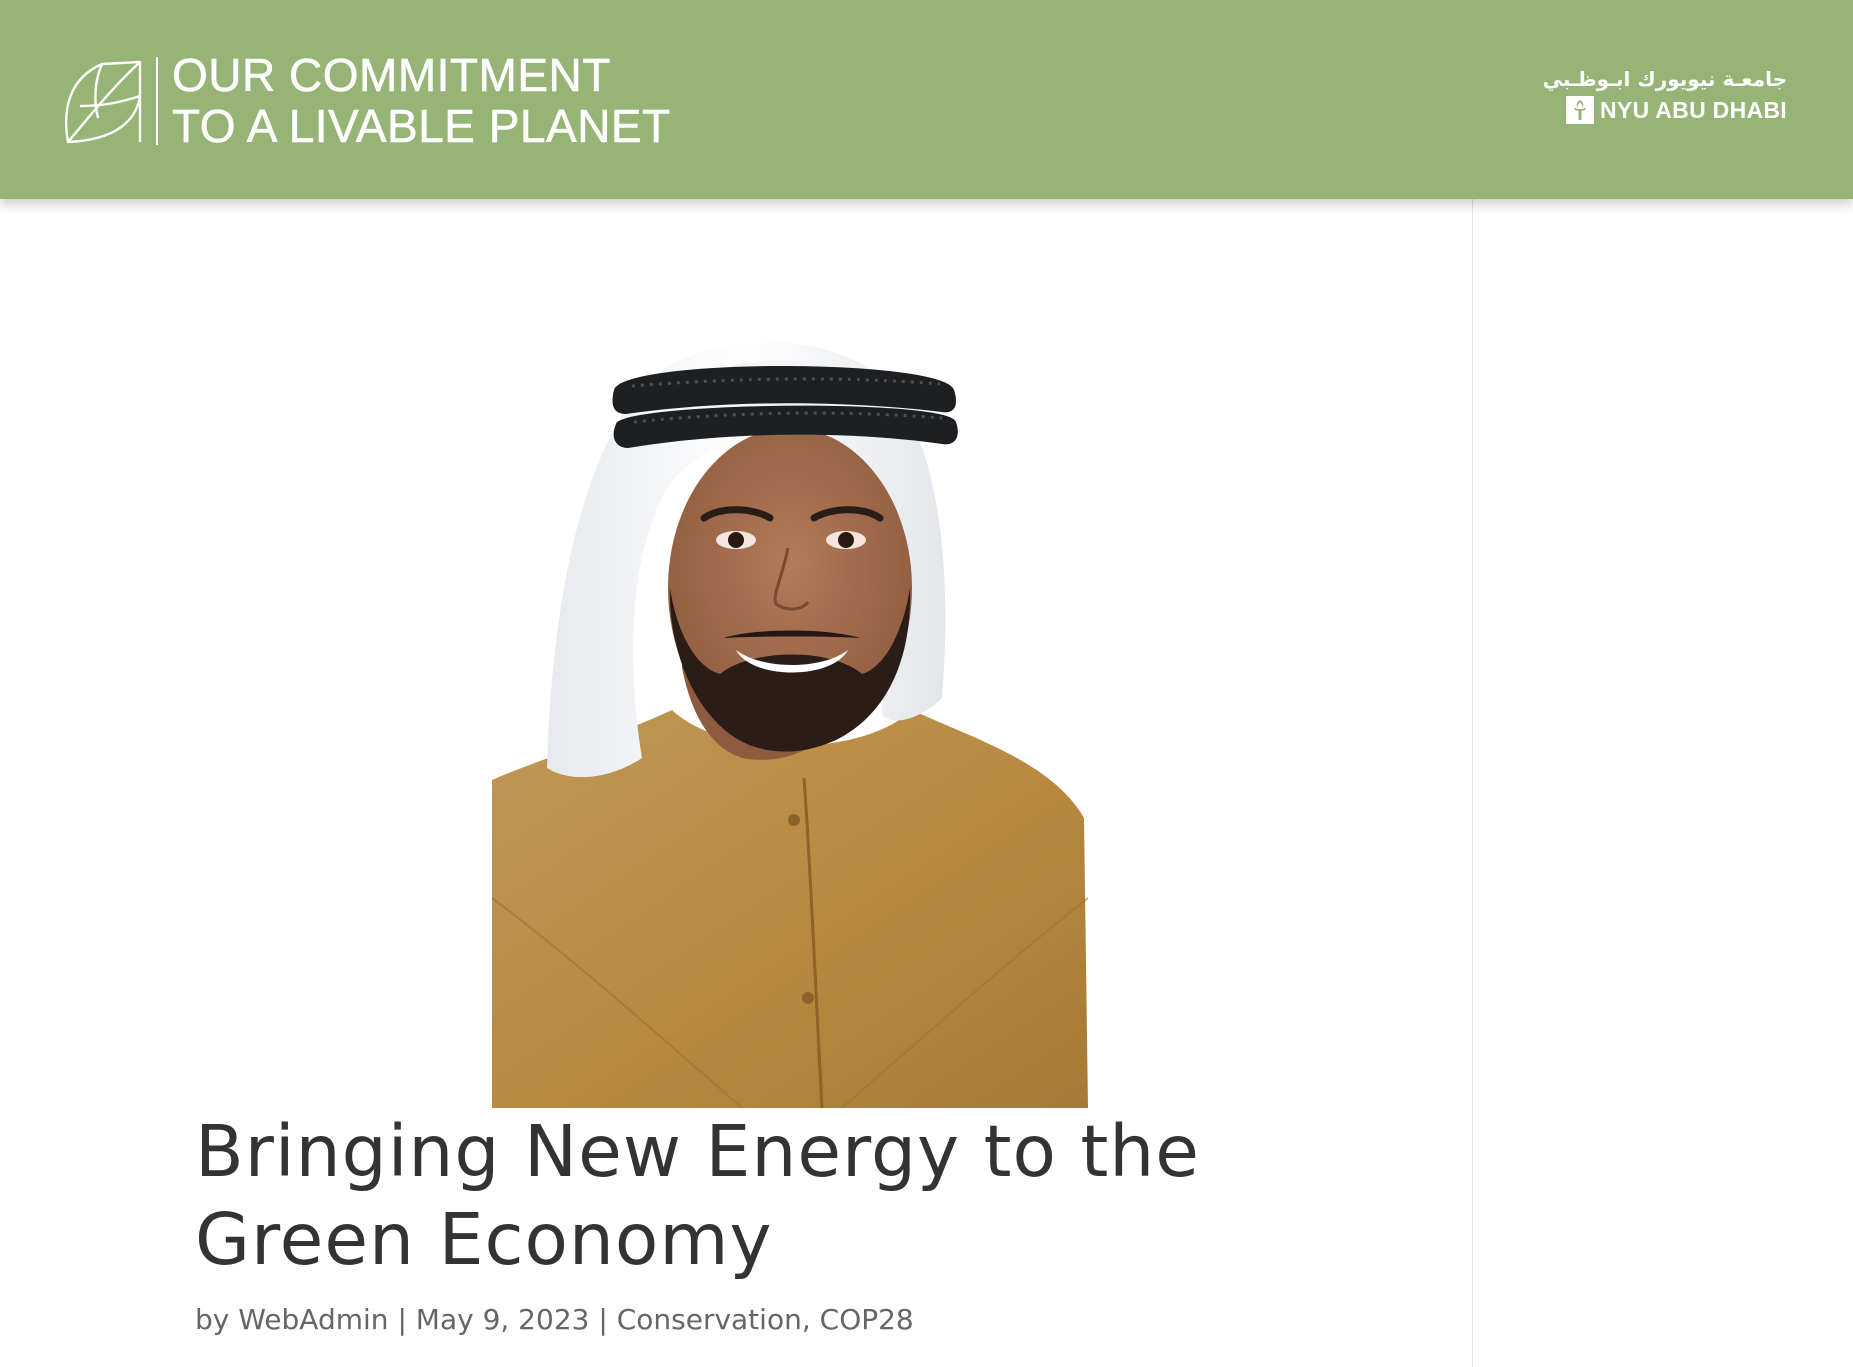 The height and width of the screenshot is (1367, 1853). Describe the element at coordinates (502, 1319) in the screenshot. I see `post-date: May 9, 2023` at that location.